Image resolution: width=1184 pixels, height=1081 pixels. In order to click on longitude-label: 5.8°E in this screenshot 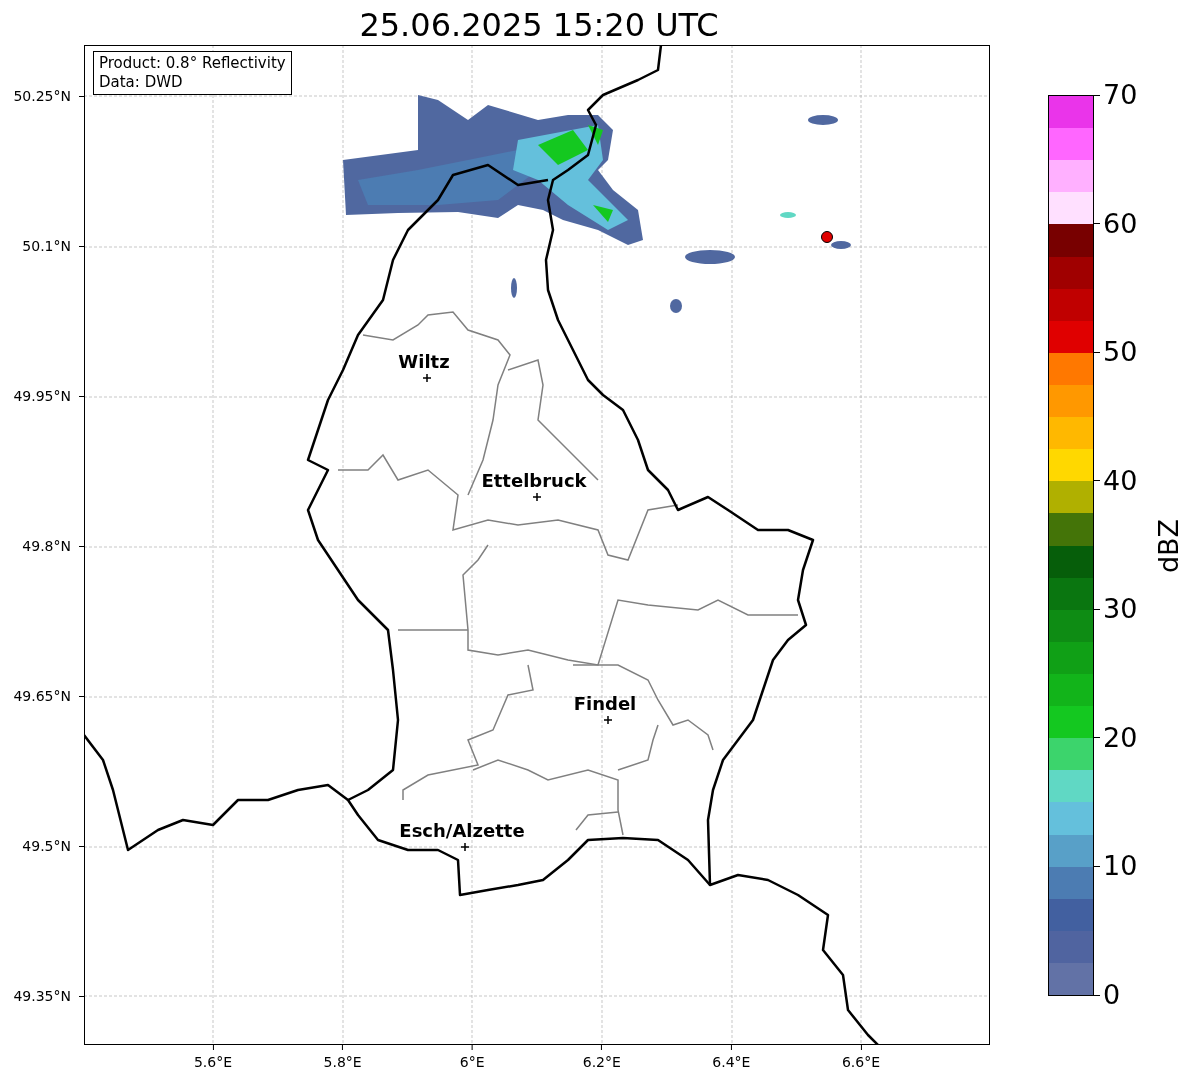, I will do `click(342, 1062)`.